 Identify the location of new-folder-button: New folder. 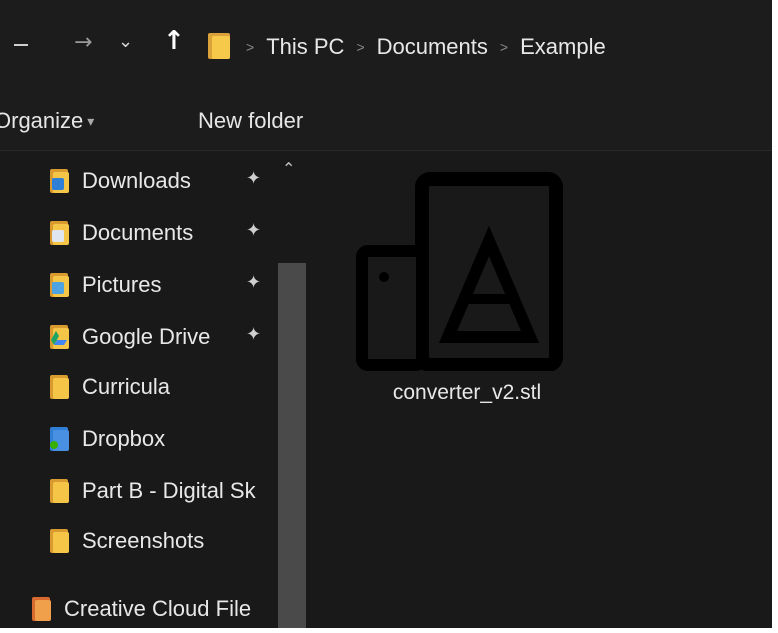
(250, 121).